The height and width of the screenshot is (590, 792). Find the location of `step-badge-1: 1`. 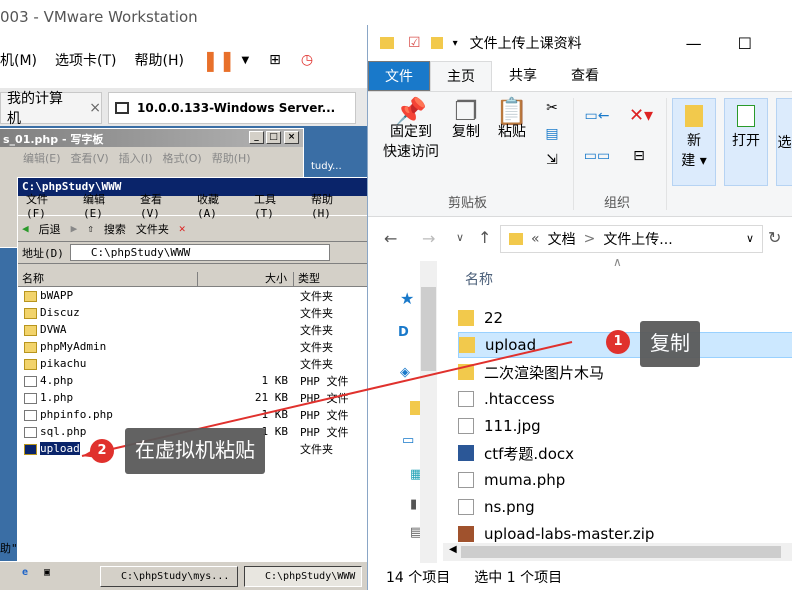

step-badge-1: 1 is located at coordinates (618, 342).